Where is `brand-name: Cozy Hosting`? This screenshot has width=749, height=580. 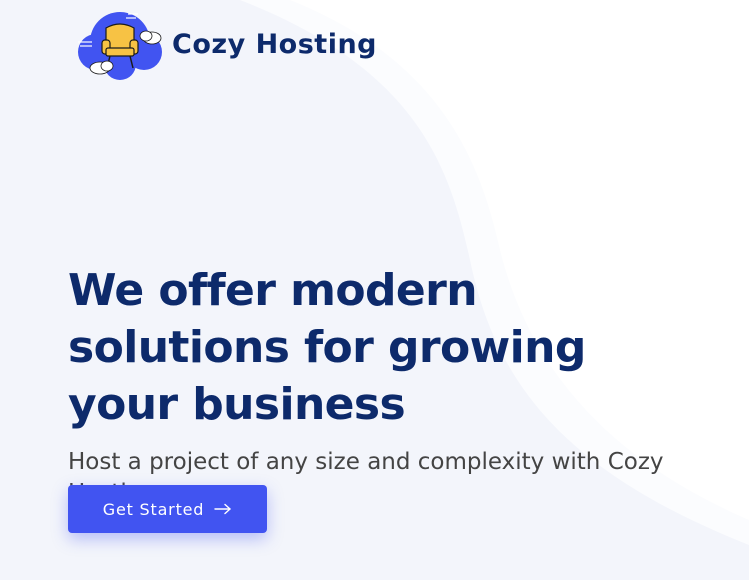 brand-name: Cozy Hosting is located at coordinates (274, 44).